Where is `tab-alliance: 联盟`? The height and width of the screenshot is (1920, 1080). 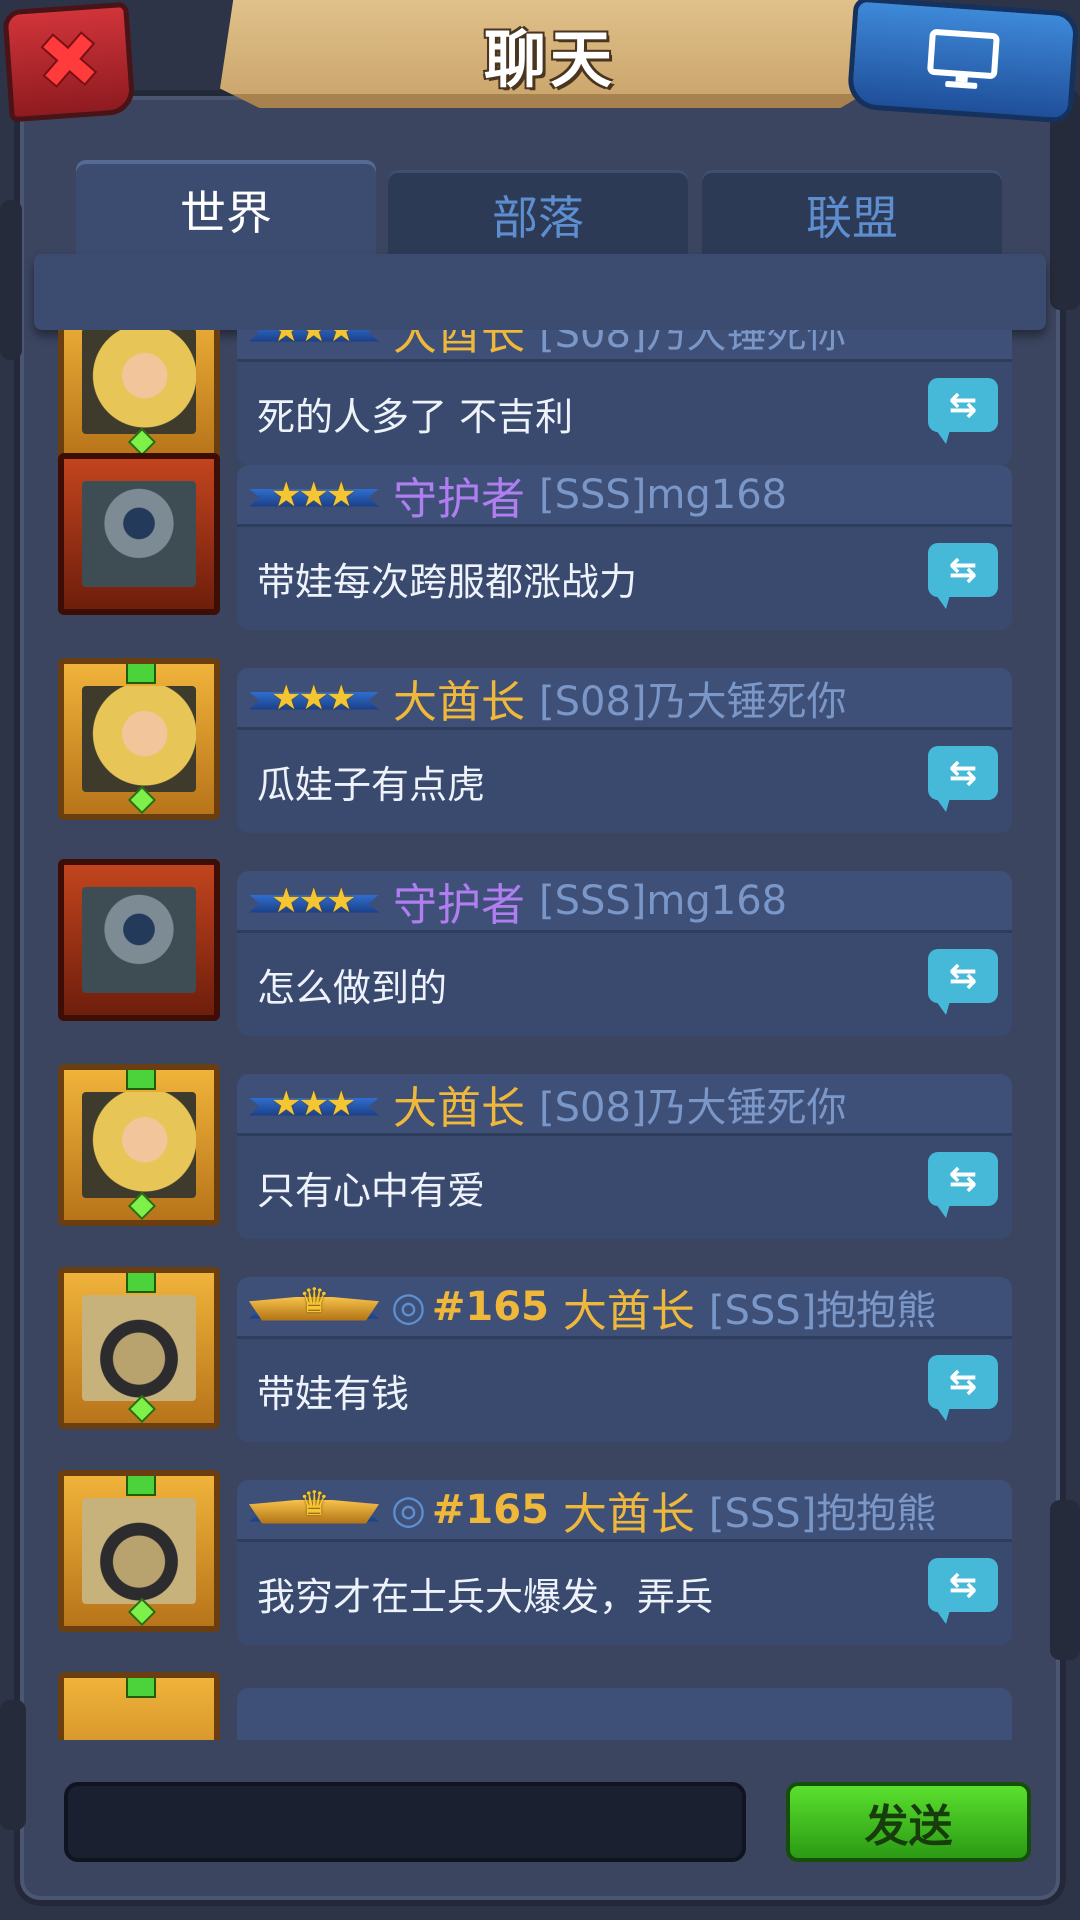
tab-alliance: 联盟 is located at coordinates (852, 215).